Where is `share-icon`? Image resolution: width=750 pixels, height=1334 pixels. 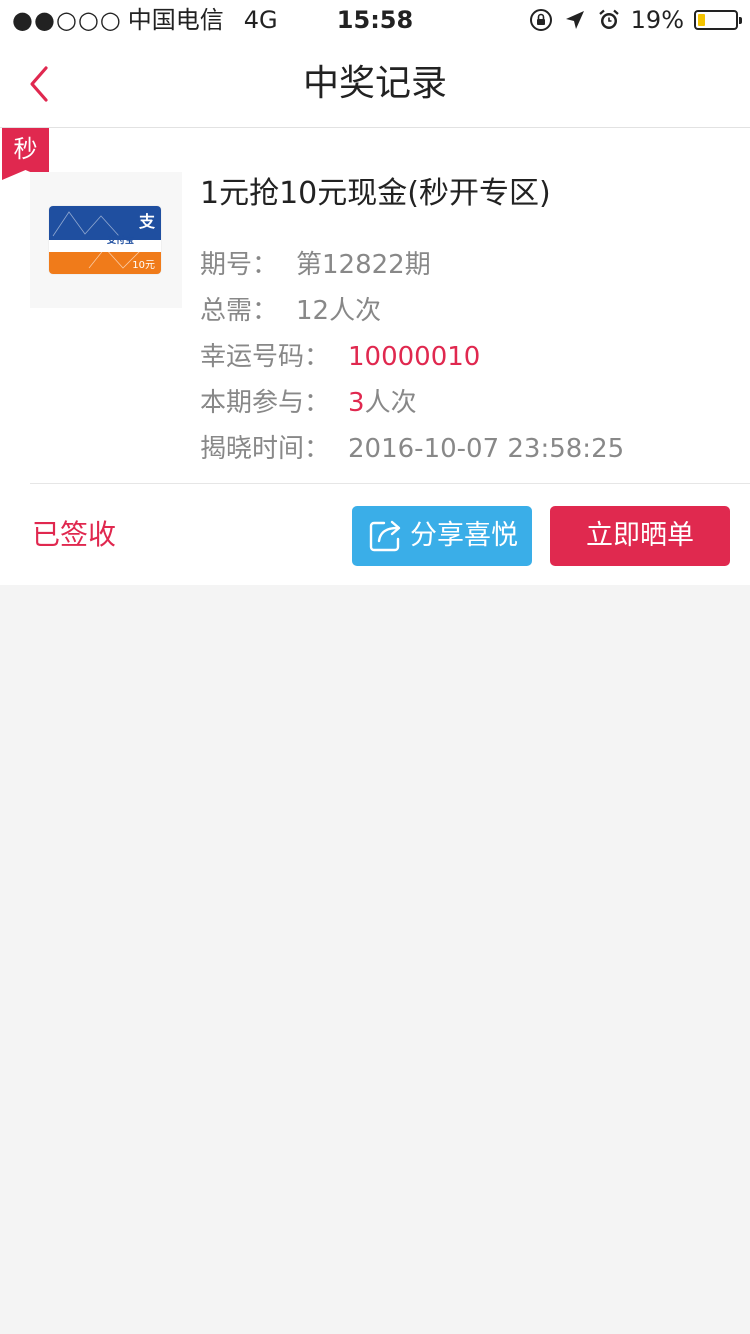
share-icon is located at coordinates (385, 536).